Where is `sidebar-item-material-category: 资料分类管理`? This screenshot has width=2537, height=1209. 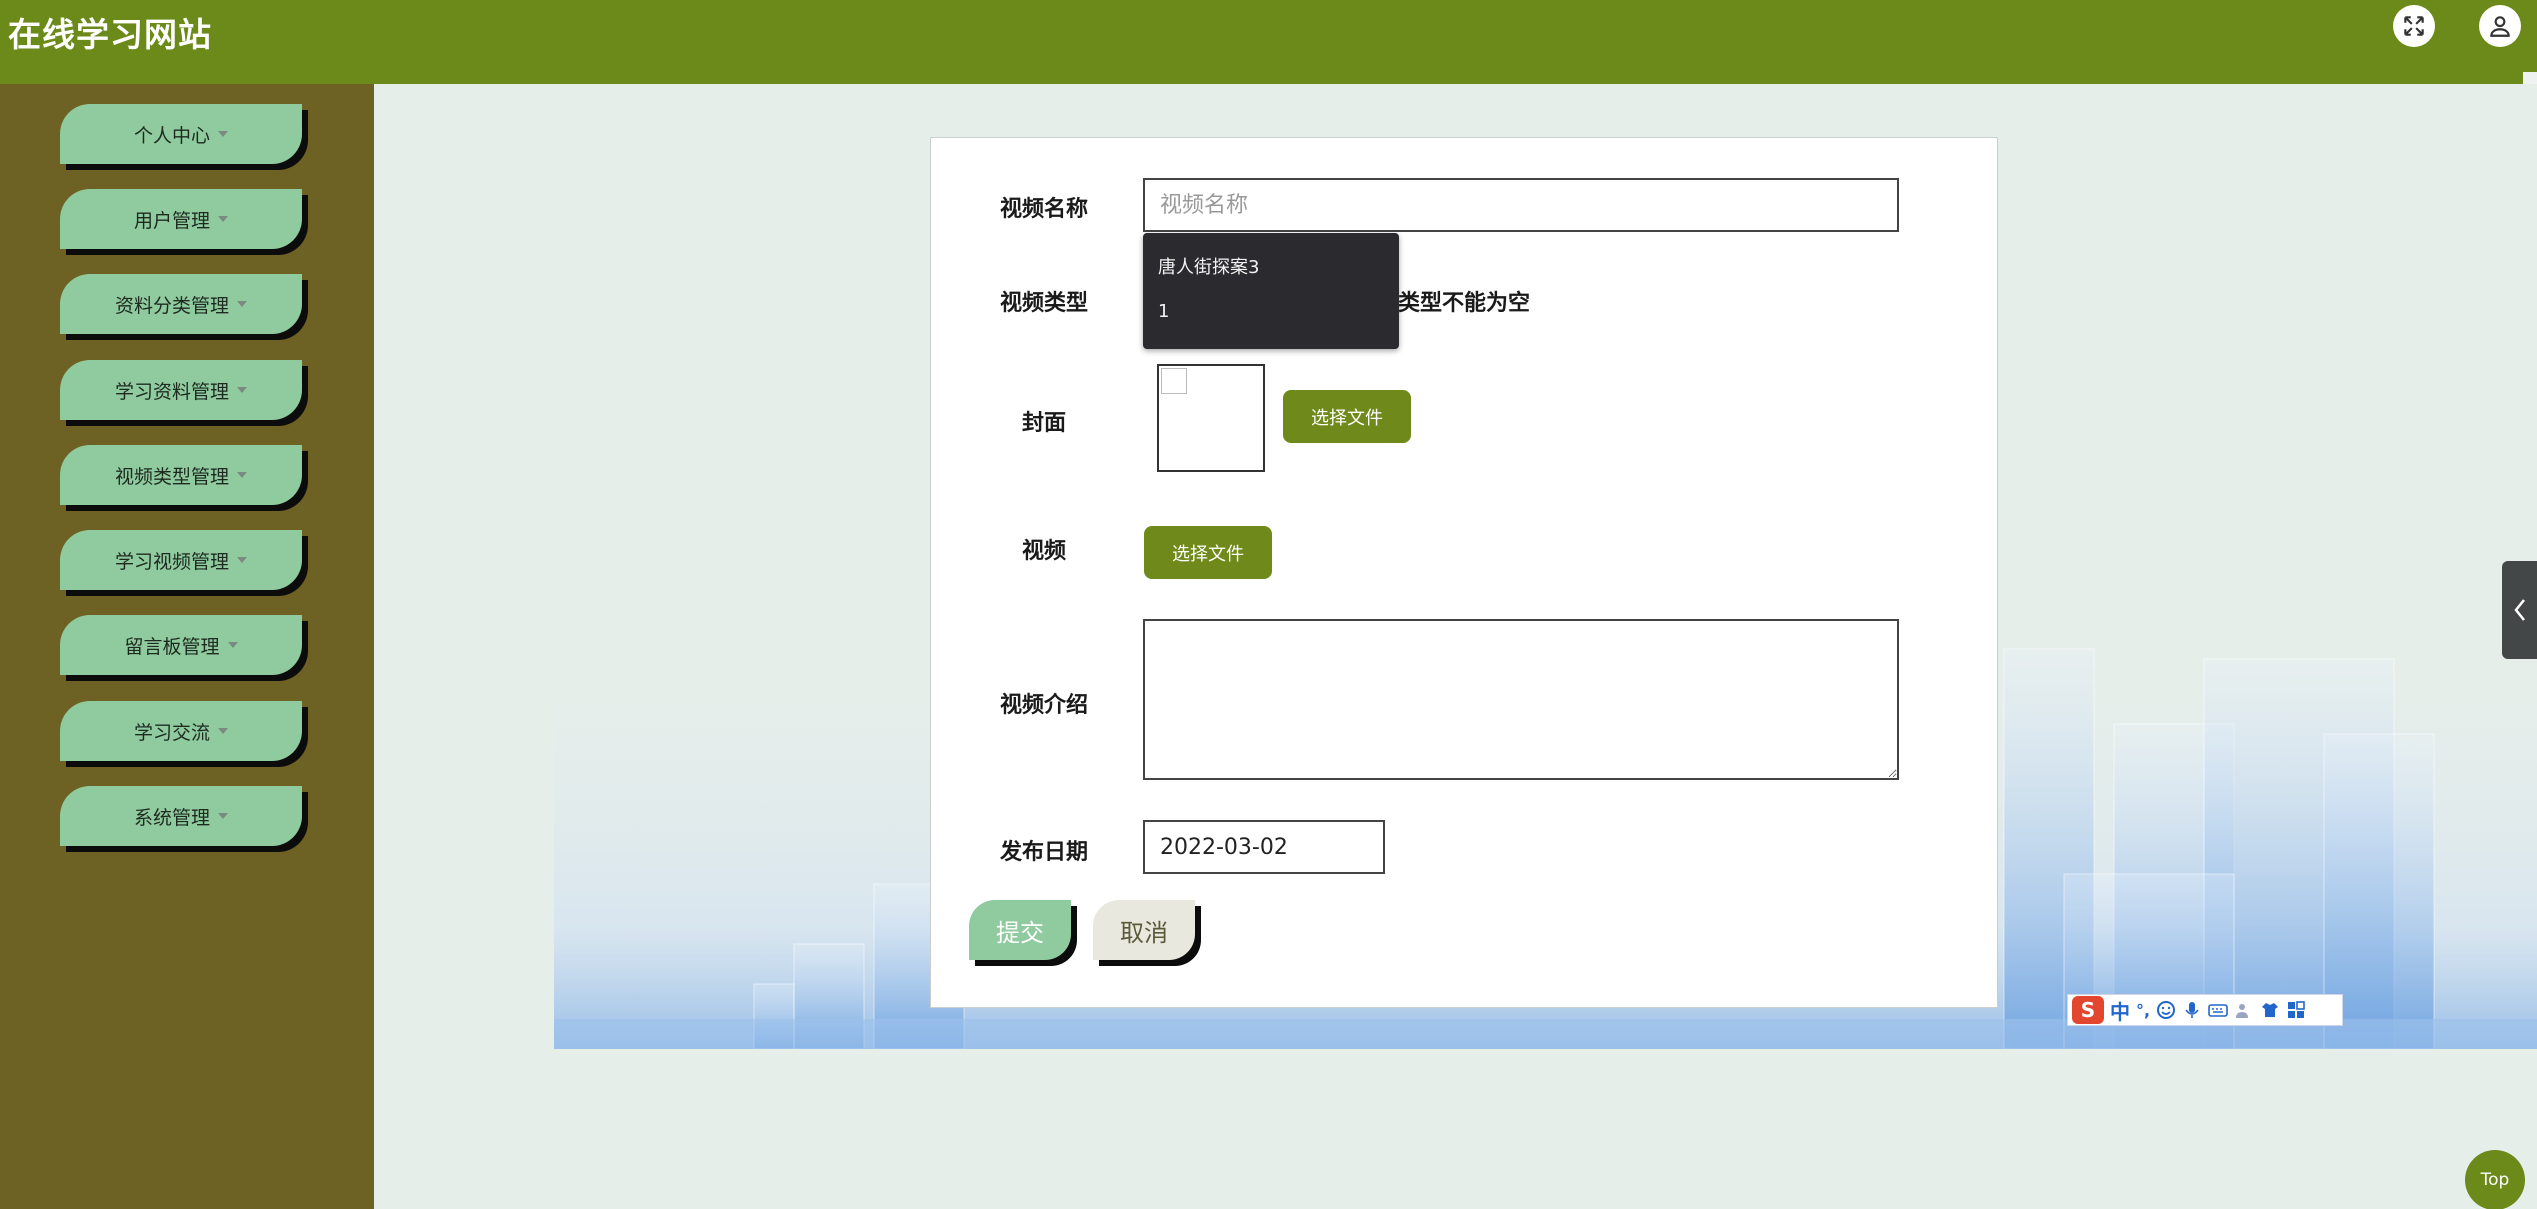 sidebar-item-material-category: 资料分类管理 is located at coordinates (181, 304).